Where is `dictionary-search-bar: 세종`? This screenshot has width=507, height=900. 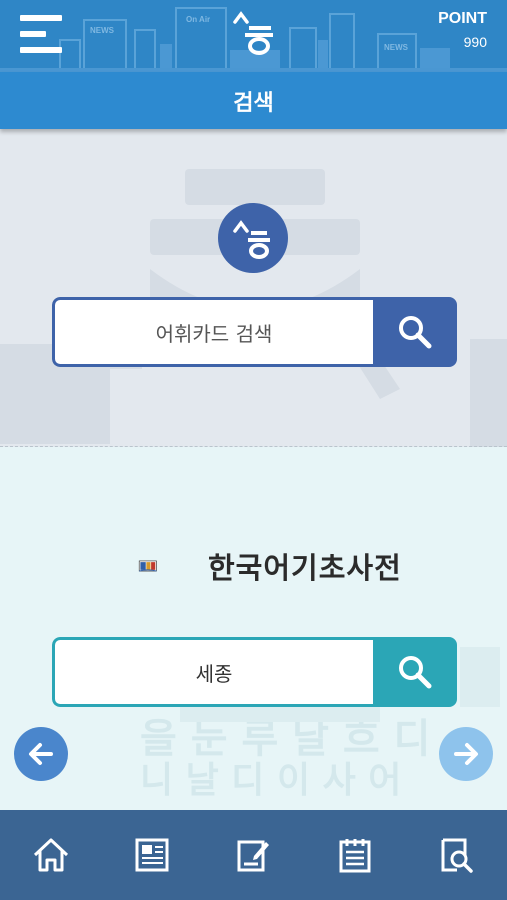
dictionary-search-bar: 세종 is located at coordinates (254, 672).